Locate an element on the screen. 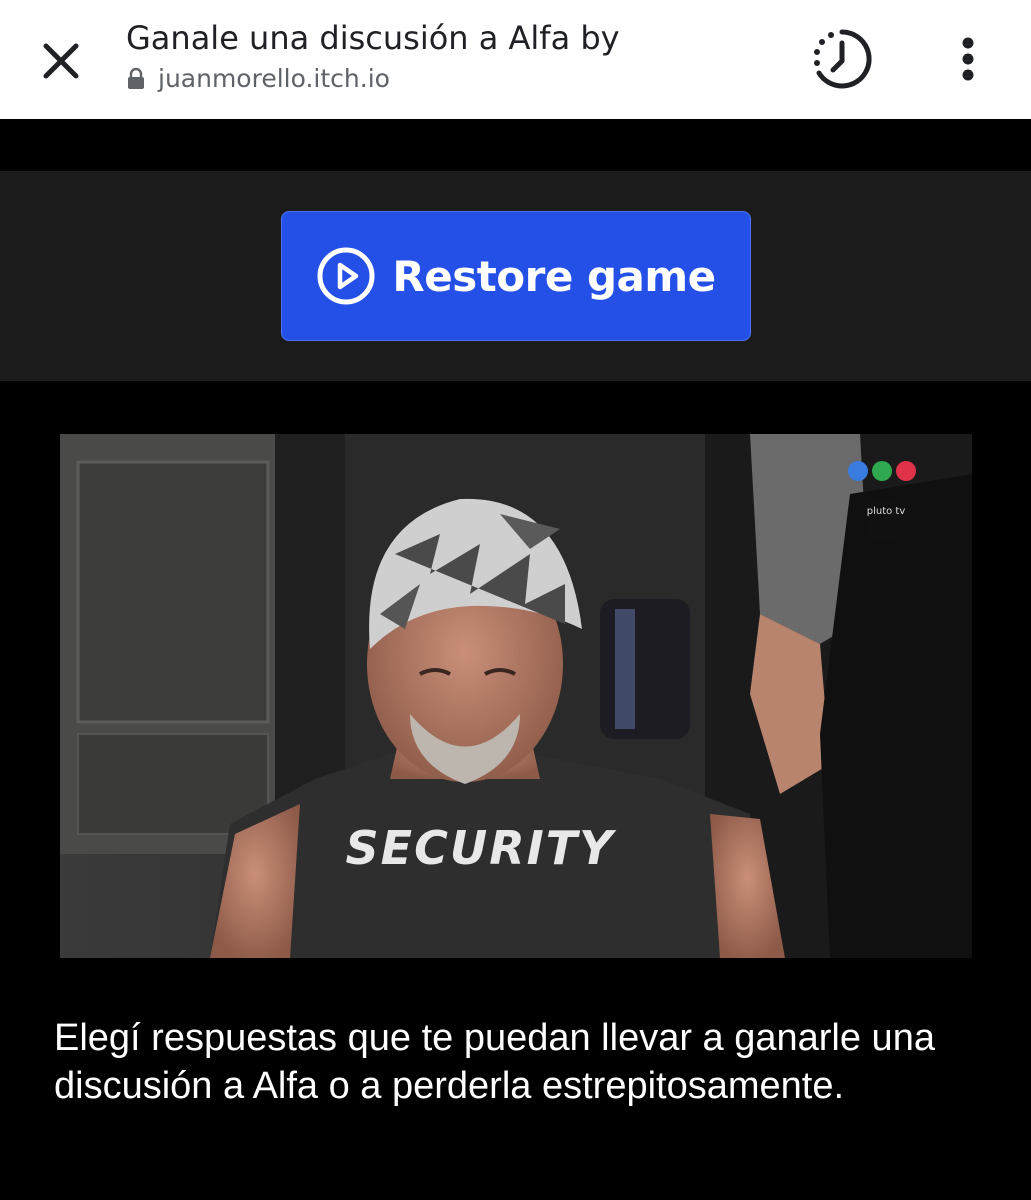 This screenshot has width=1031, height=1200. close-button is located at coordinates (61, 61).